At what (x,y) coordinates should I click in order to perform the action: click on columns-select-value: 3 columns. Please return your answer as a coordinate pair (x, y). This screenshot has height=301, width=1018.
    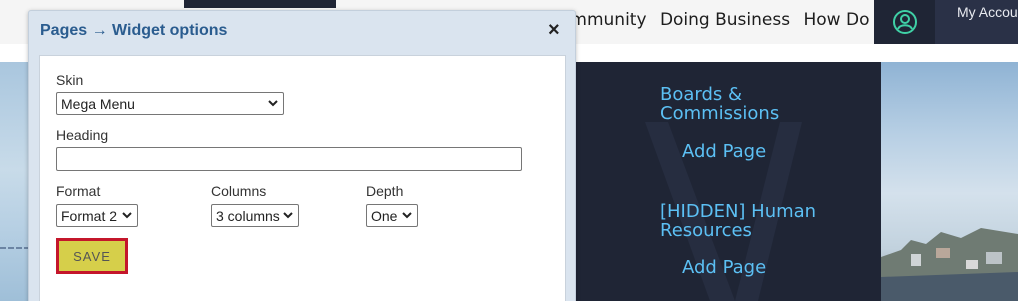
    Looking at the image, I should click on (248, 216).